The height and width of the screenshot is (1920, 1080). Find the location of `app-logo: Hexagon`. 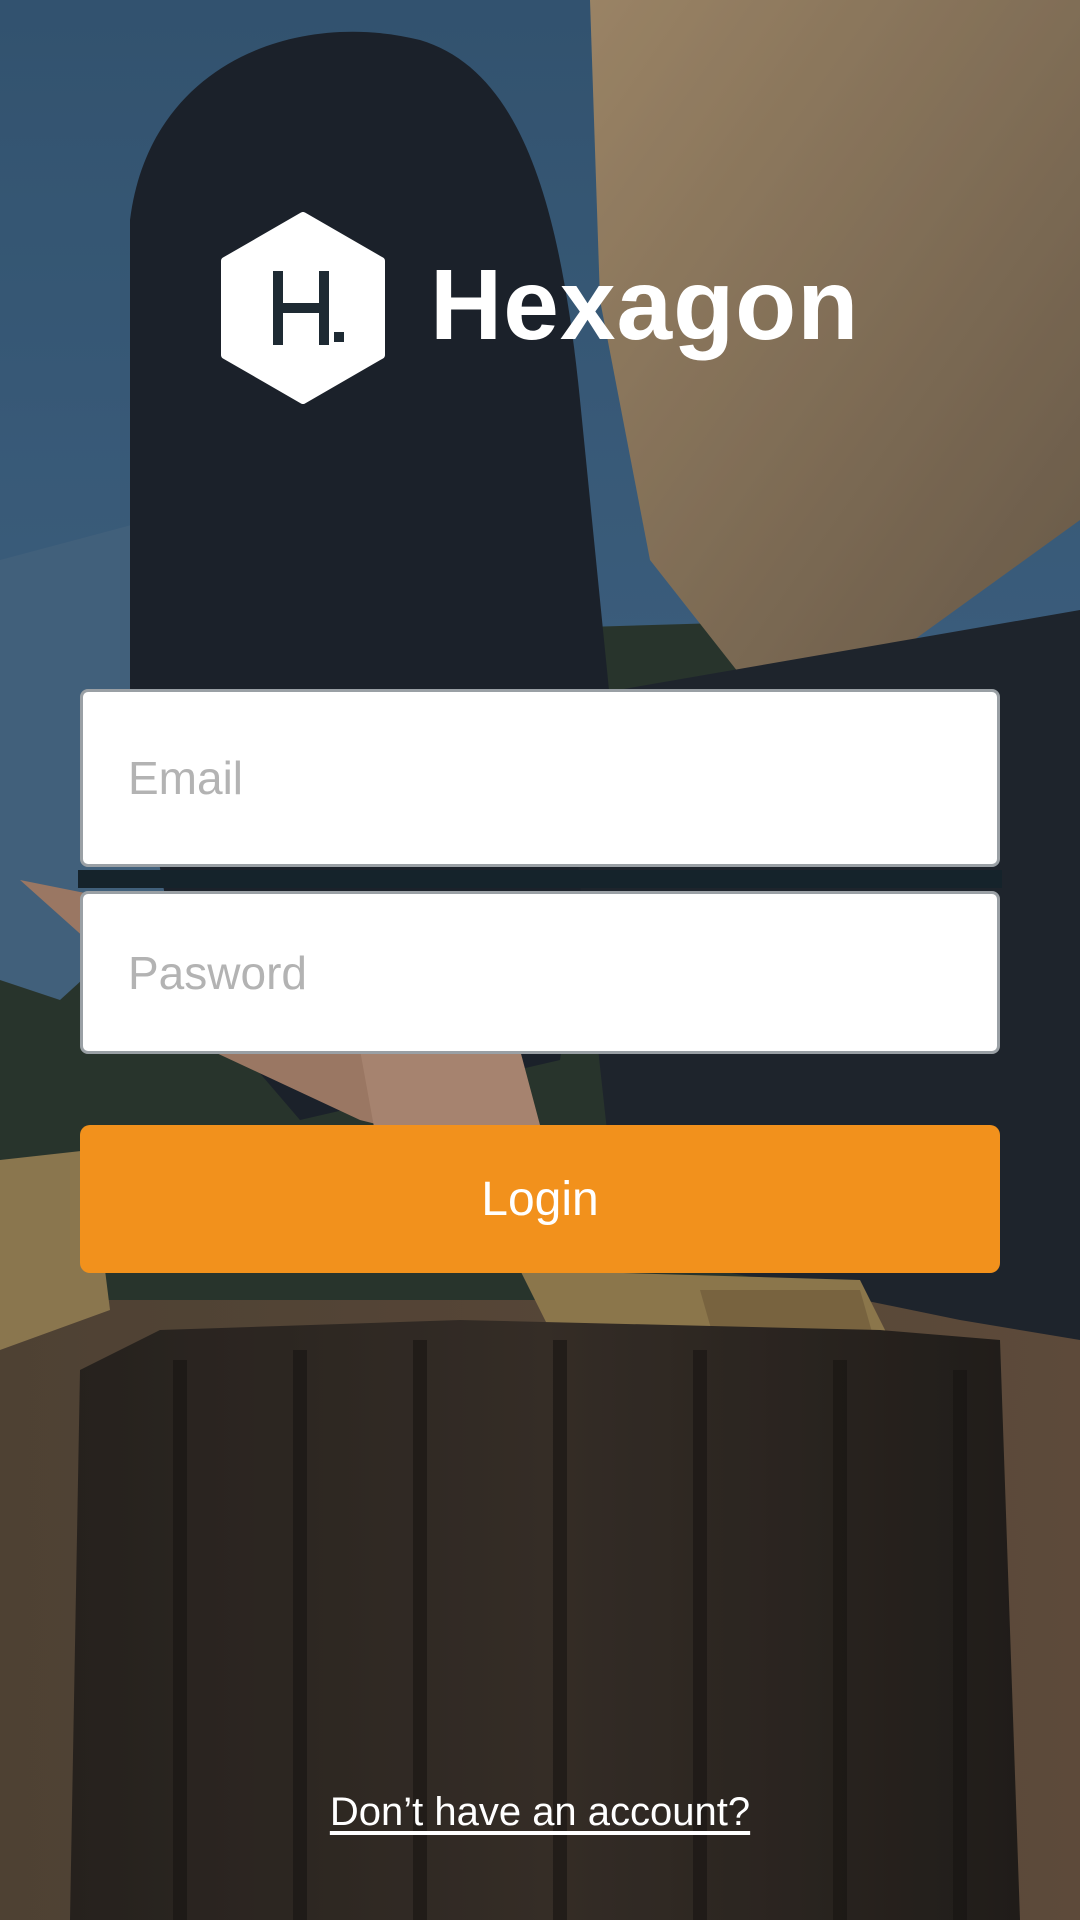

app-logo: Hexagon is located at coordinates (563, 308).